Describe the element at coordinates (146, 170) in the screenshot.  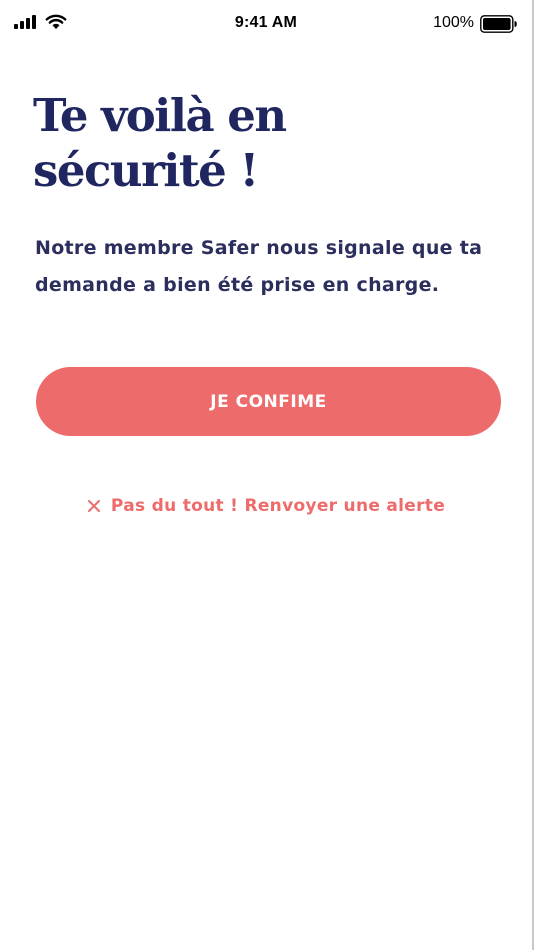
I see `page-title-line-2: sécurité !` at that location.